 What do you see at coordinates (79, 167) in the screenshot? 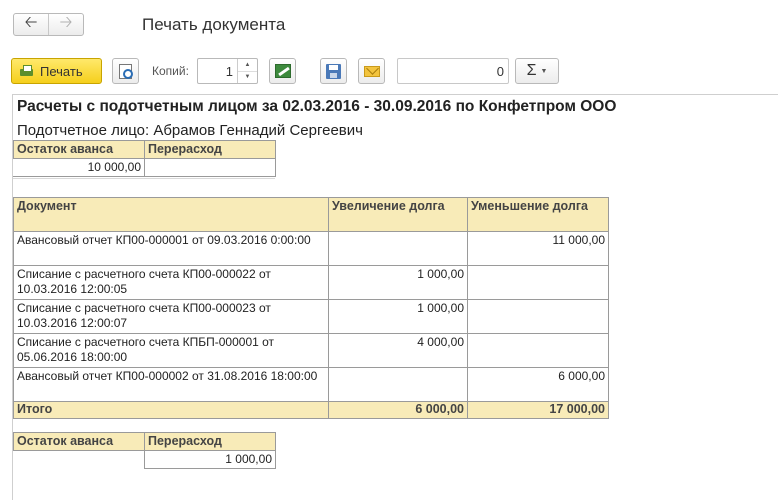
I see `opening-advance-value: 10 000,00` at bounding box center [79, 167].